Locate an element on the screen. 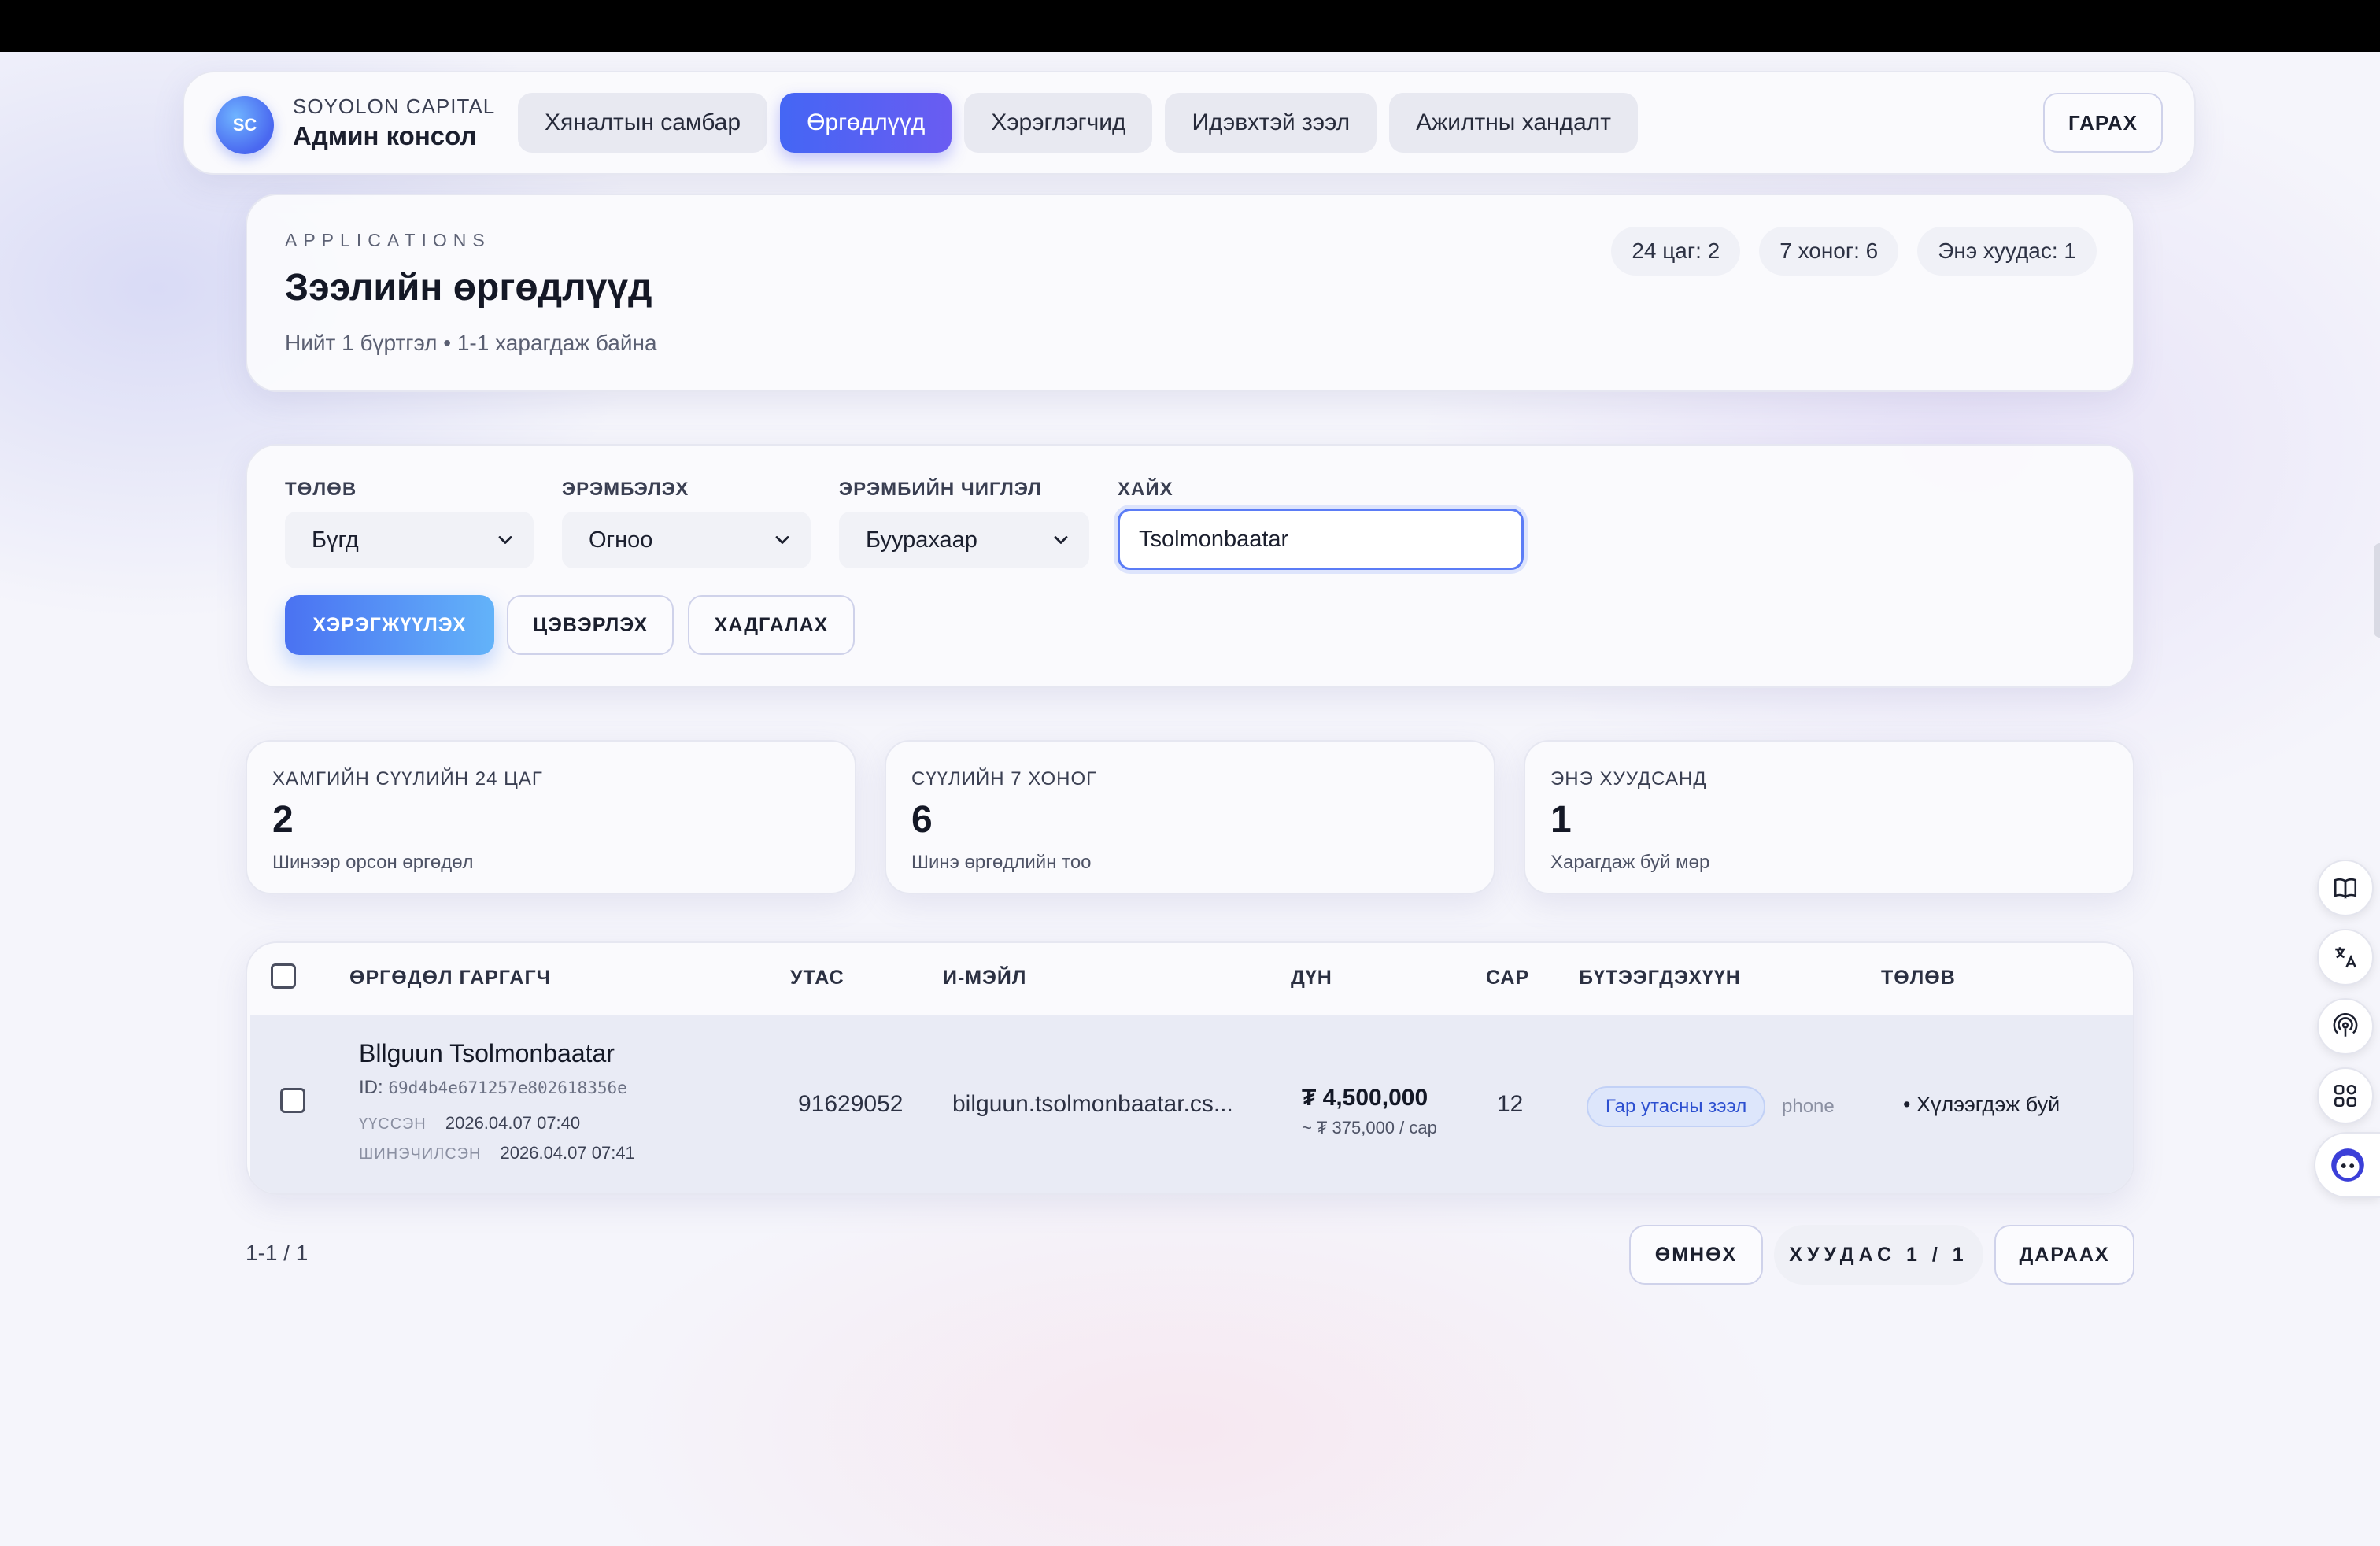 This screenshot has width=2380, height=1546. chip-24h: 24 цаг: 2 is located at coordinates (1676, 251).